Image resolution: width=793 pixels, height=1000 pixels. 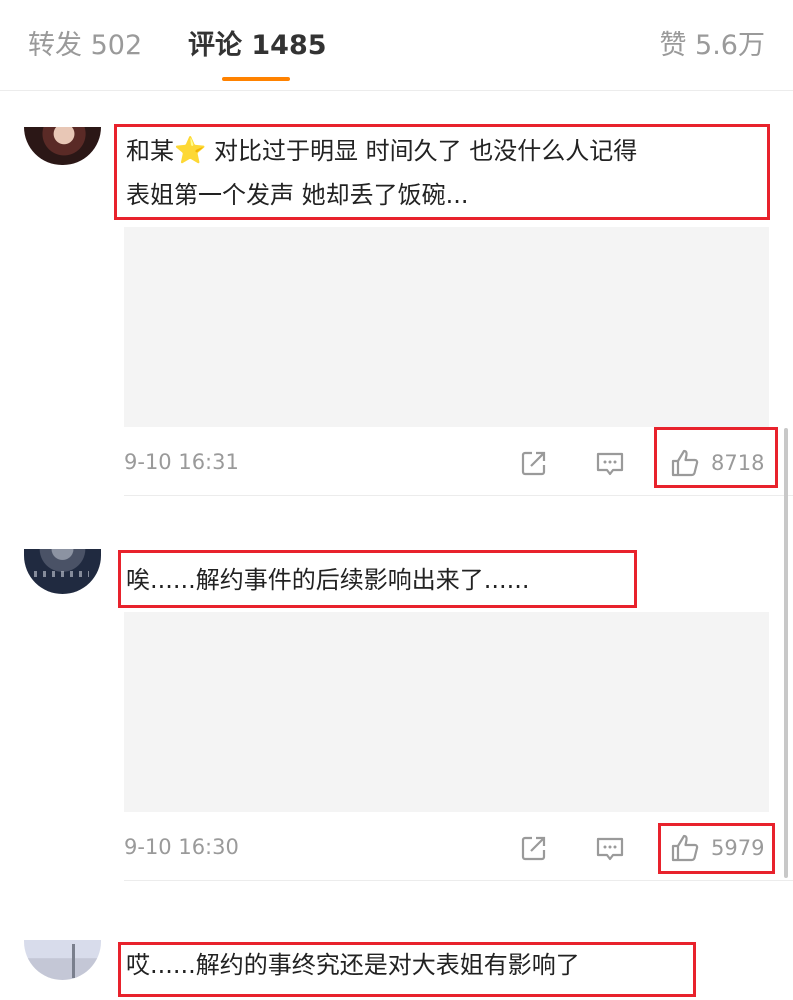 I want to click on comment-timestamp: 9-10 16:30, so click(x=181, y=847).